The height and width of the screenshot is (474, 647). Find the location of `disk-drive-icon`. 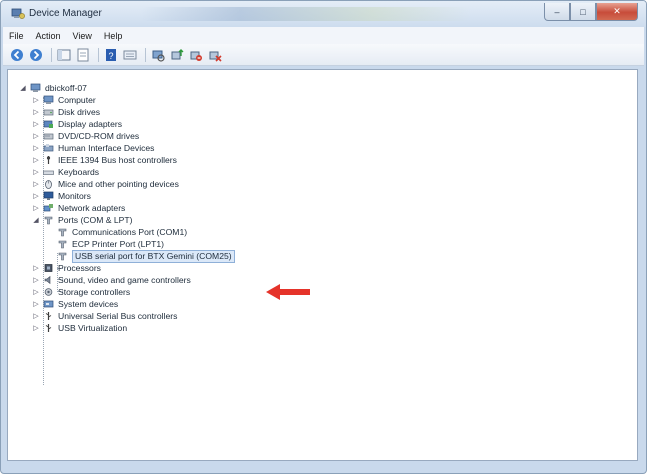

disk-drive-icon is located at coordinates (48, 112).